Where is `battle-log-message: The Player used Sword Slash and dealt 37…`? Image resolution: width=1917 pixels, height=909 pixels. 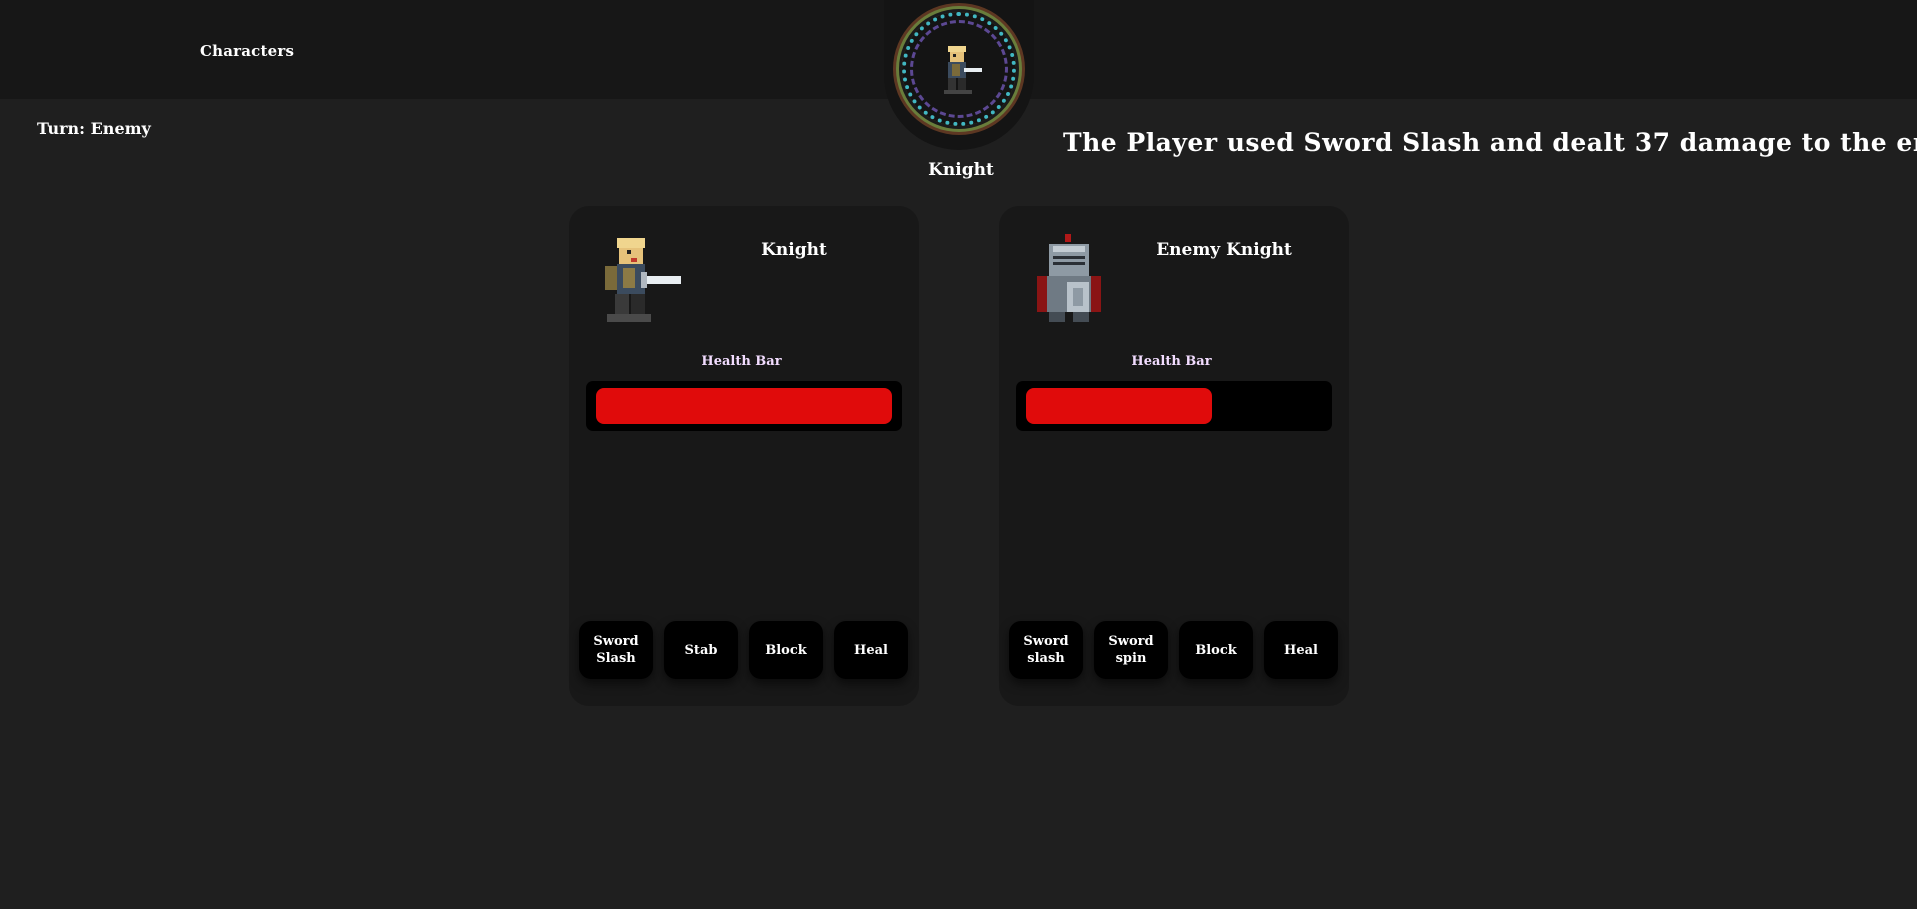 battle-log-message: The Player used Sword Slash and dealt 37… is located at coordinates (1490, 142).